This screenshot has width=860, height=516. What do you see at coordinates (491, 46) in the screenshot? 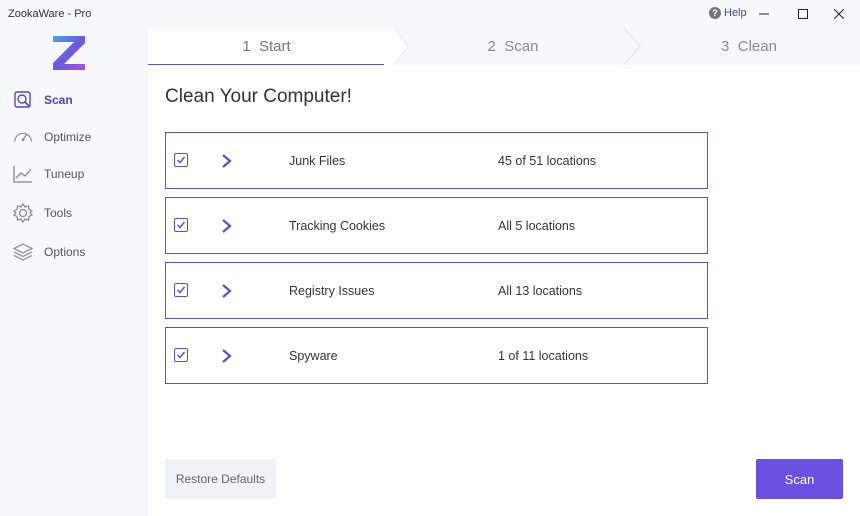
I see `step-number: 2` at bounding box center [491, 46].